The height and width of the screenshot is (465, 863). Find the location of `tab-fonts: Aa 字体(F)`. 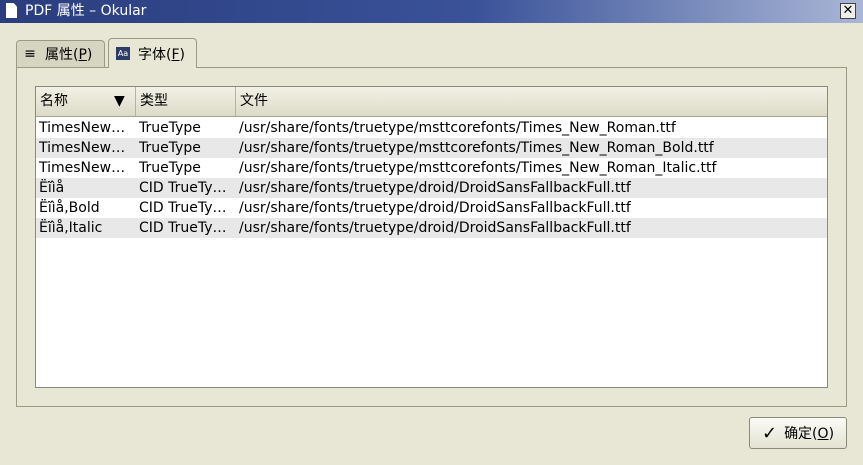

tab-fonts: Aa 字体(F) is located at coordinates (152, 53).